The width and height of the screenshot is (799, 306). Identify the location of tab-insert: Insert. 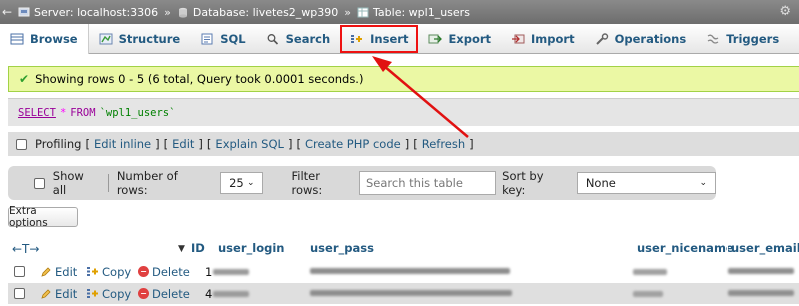
(379, 38).